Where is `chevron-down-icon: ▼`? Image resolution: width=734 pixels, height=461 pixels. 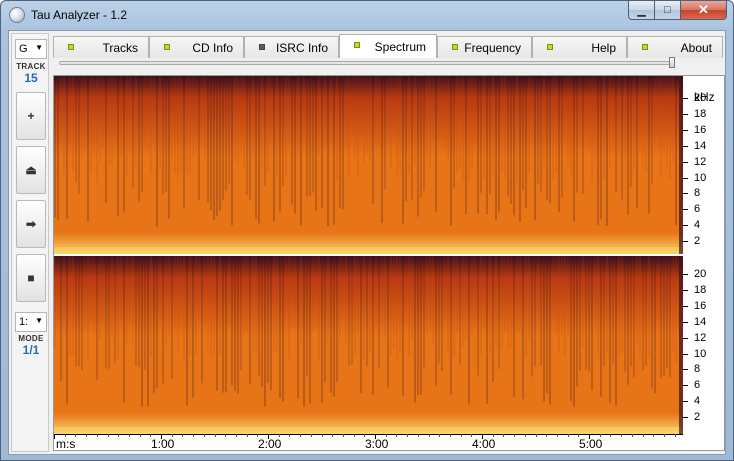 chevron-down-icon: ▼ is located at coordinates (39, 320).